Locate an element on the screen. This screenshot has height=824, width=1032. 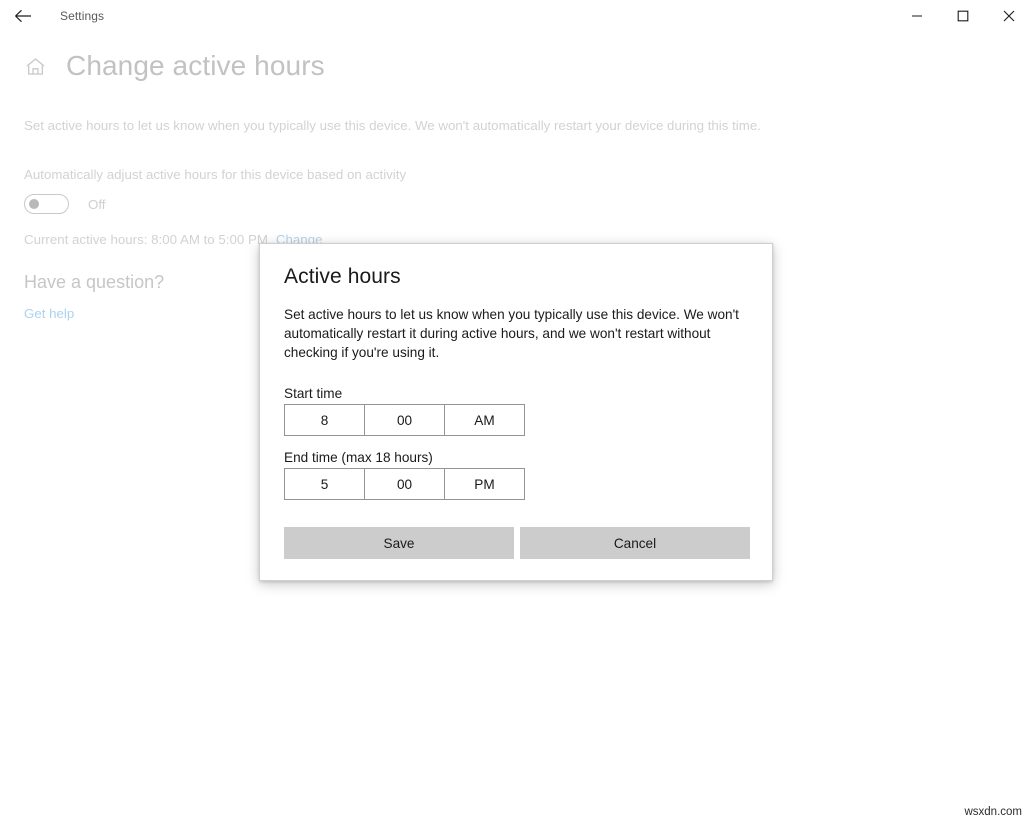
page-header: Change active hours is located at coordinates (174, 66).